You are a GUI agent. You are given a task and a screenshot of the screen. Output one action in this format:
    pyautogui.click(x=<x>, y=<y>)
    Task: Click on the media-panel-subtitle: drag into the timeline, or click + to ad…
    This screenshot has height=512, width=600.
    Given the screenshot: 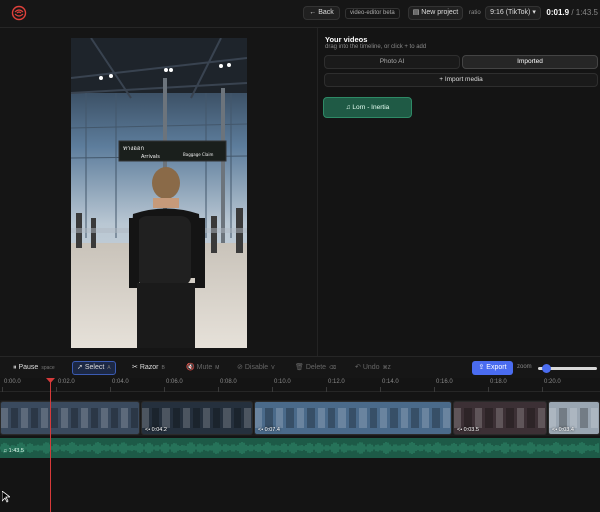 What is the action you would take?
    pyautogui.click(x=376, y=47)
    